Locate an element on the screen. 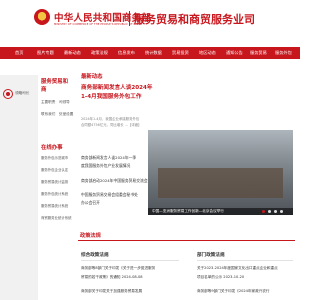 This screenshot has width=320, height=300. policy-item: 关于2023-2024年度国家文化出口重点企业和重点 is located at coordinates (237, 268).